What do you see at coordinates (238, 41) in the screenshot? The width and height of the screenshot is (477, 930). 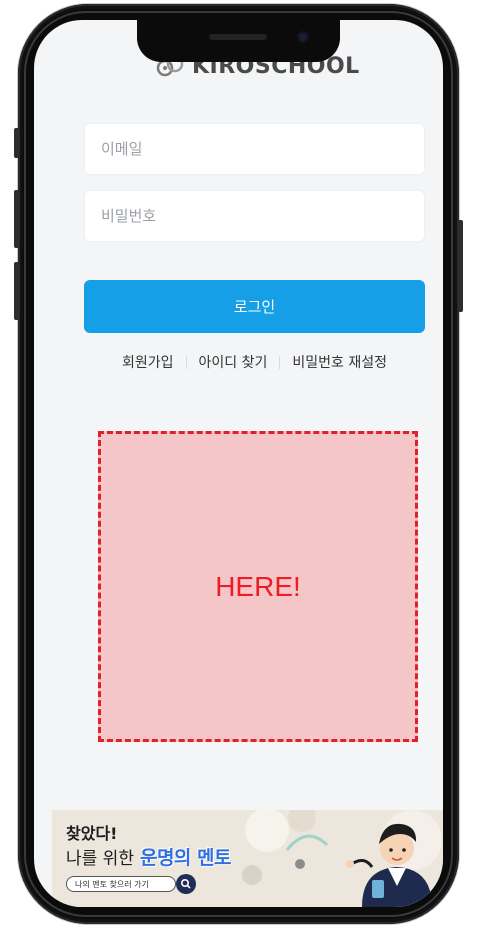 I see `notch` at bounding box center [238, 41].